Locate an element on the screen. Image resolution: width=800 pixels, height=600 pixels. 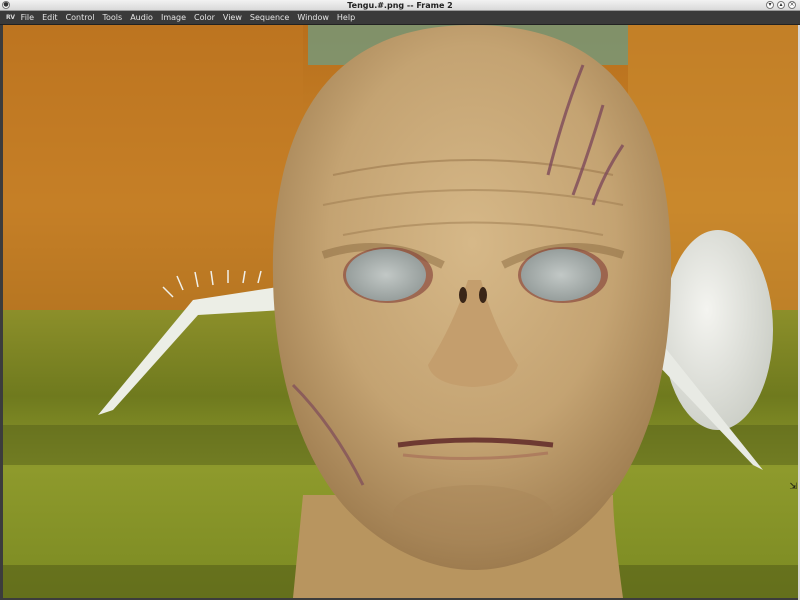
maximize-button: ▴ is located at coordinates (781, 5).